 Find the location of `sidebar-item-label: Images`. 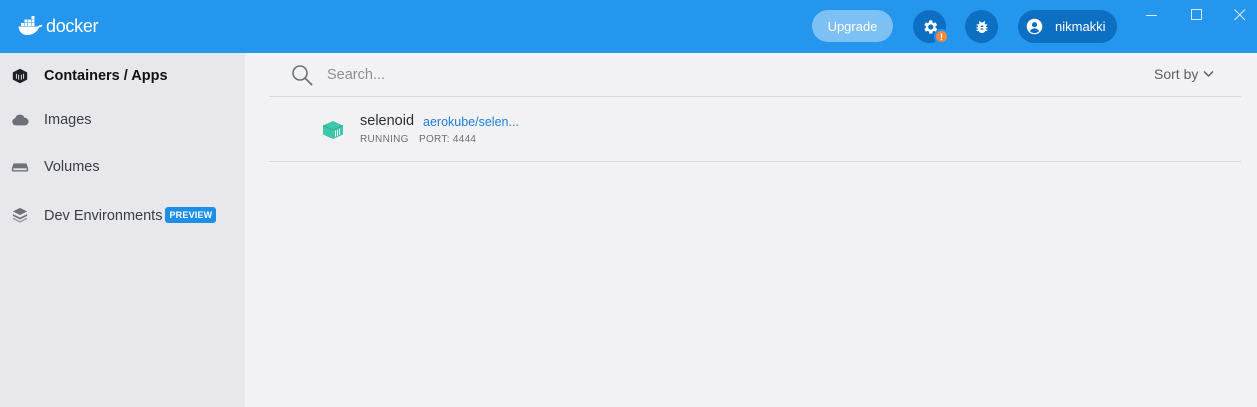

sidebar-item-label: Images is located at coordinates (68, 120).